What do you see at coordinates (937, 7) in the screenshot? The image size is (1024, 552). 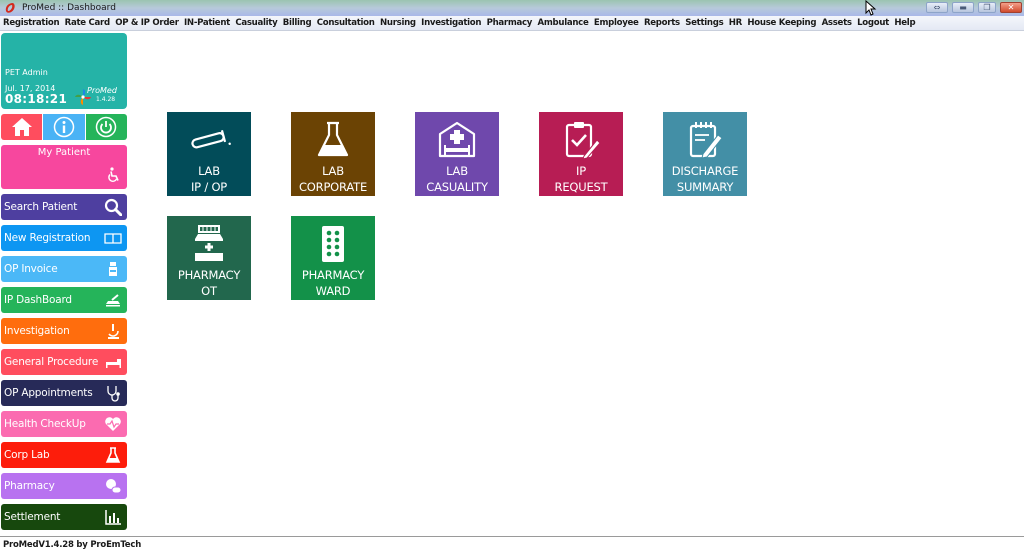 I see `resize-icon: ⇔` at bounding box center [937, 7].